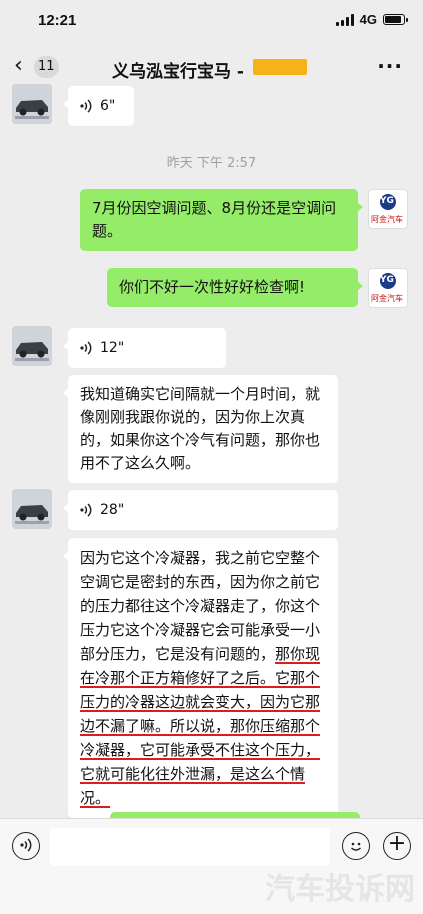 The image size is (423, 914). What do you see at coordinates (211, 163) in the screenshot?
I see `message-timestamp: 昨天 下午 2:57` at bounding box center [211, 163].